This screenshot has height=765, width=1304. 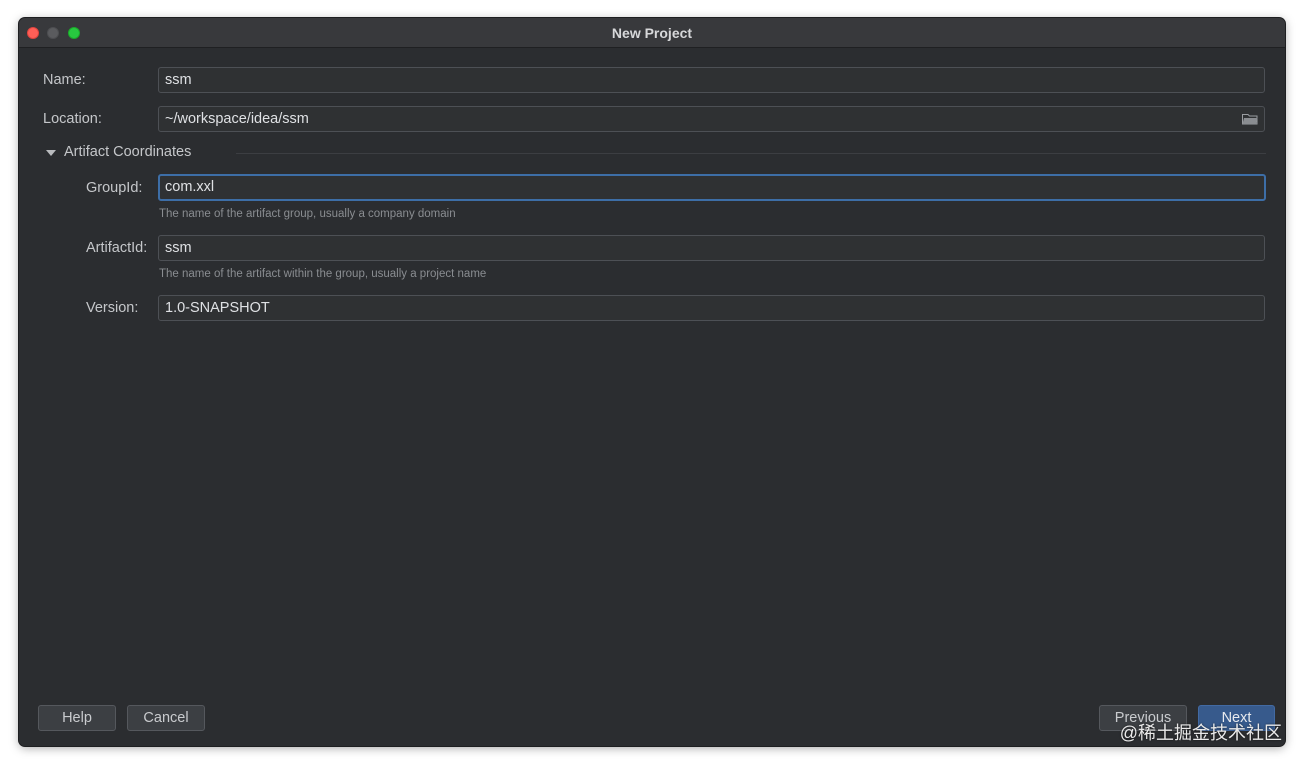 What do you see at coordinates (711, 119) in the screenshot?
I see `location-input: ~/workspace/idea/ssm` at bounding box center [711, 119].